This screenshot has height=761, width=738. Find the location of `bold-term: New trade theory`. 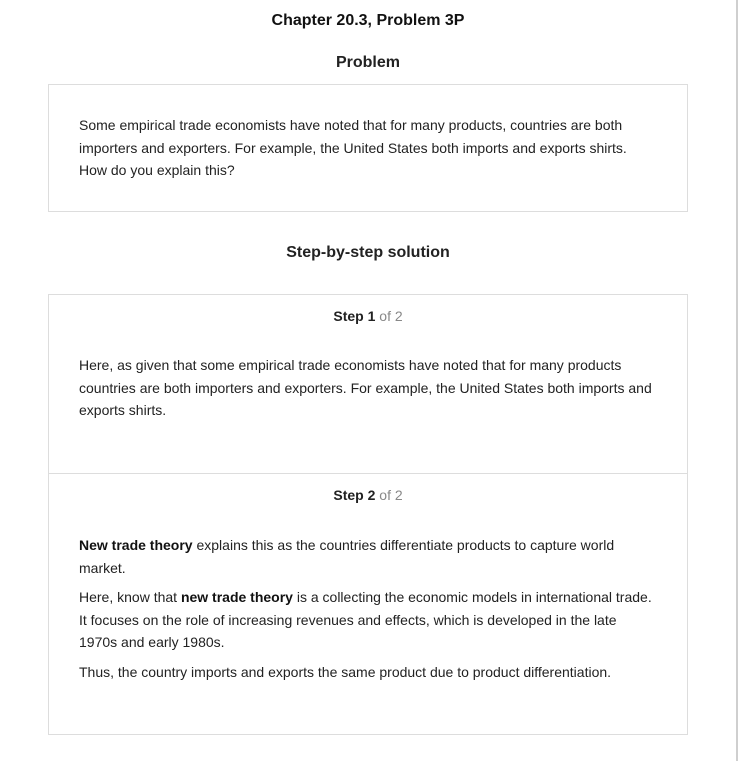

bold-term: New trade theory is located at coordinates (136, 545).